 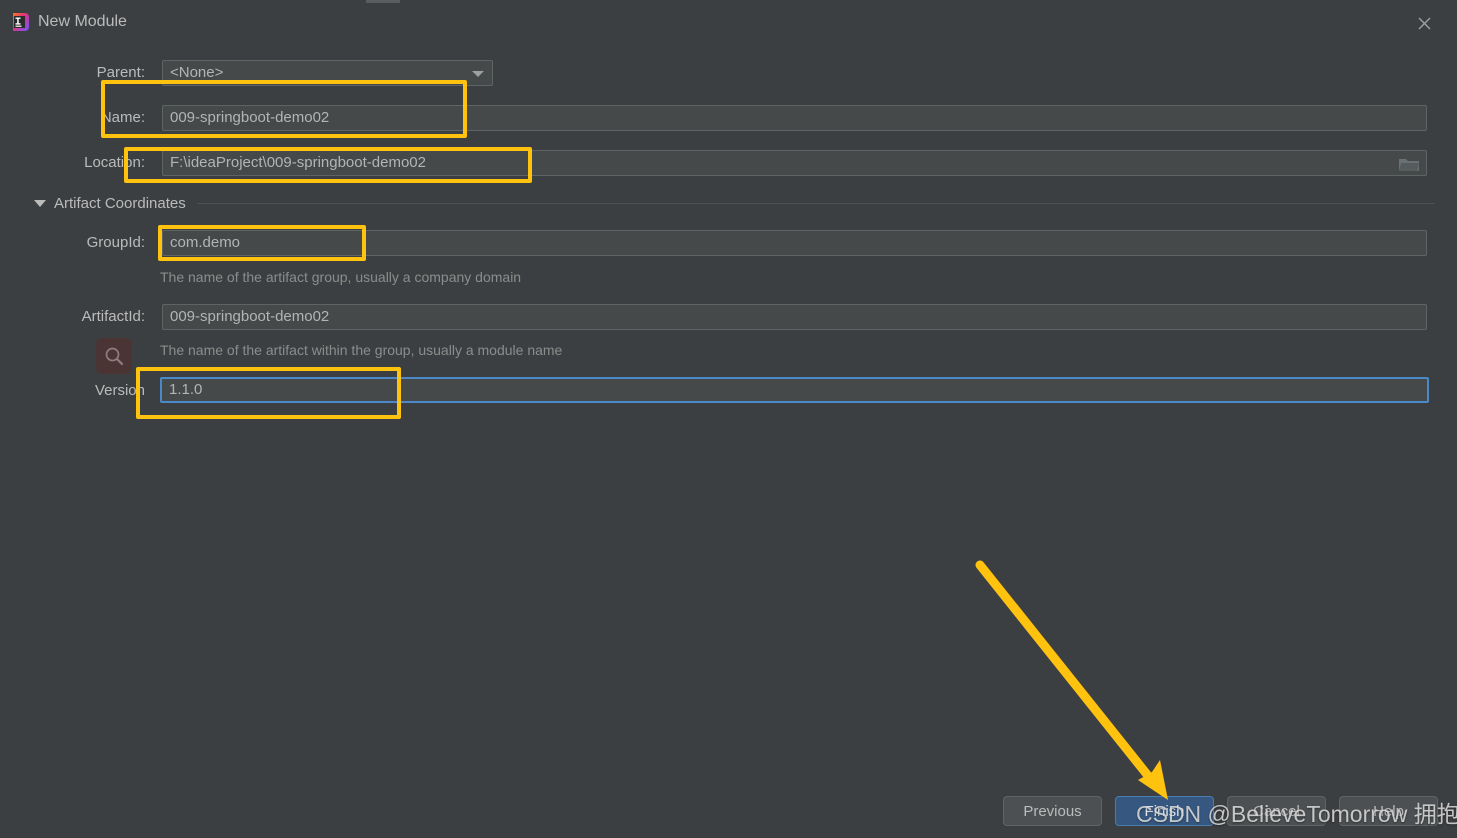 I want to click on chevron-down-icon, so click(x=478, y=74).